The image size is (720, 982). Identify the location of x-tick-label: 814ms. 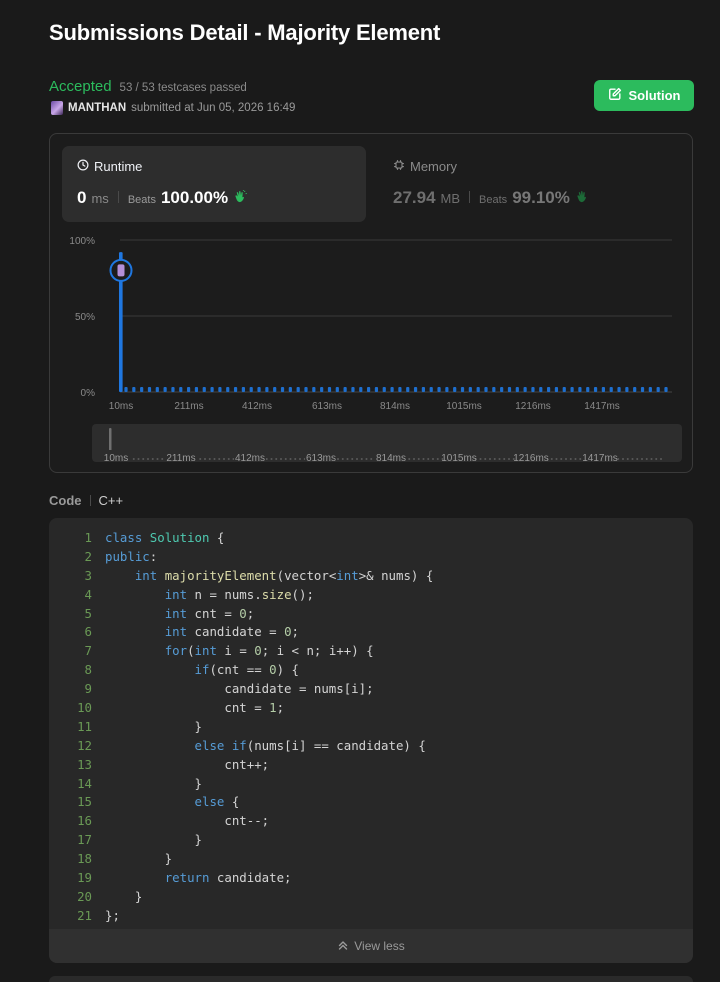
(395, 406).